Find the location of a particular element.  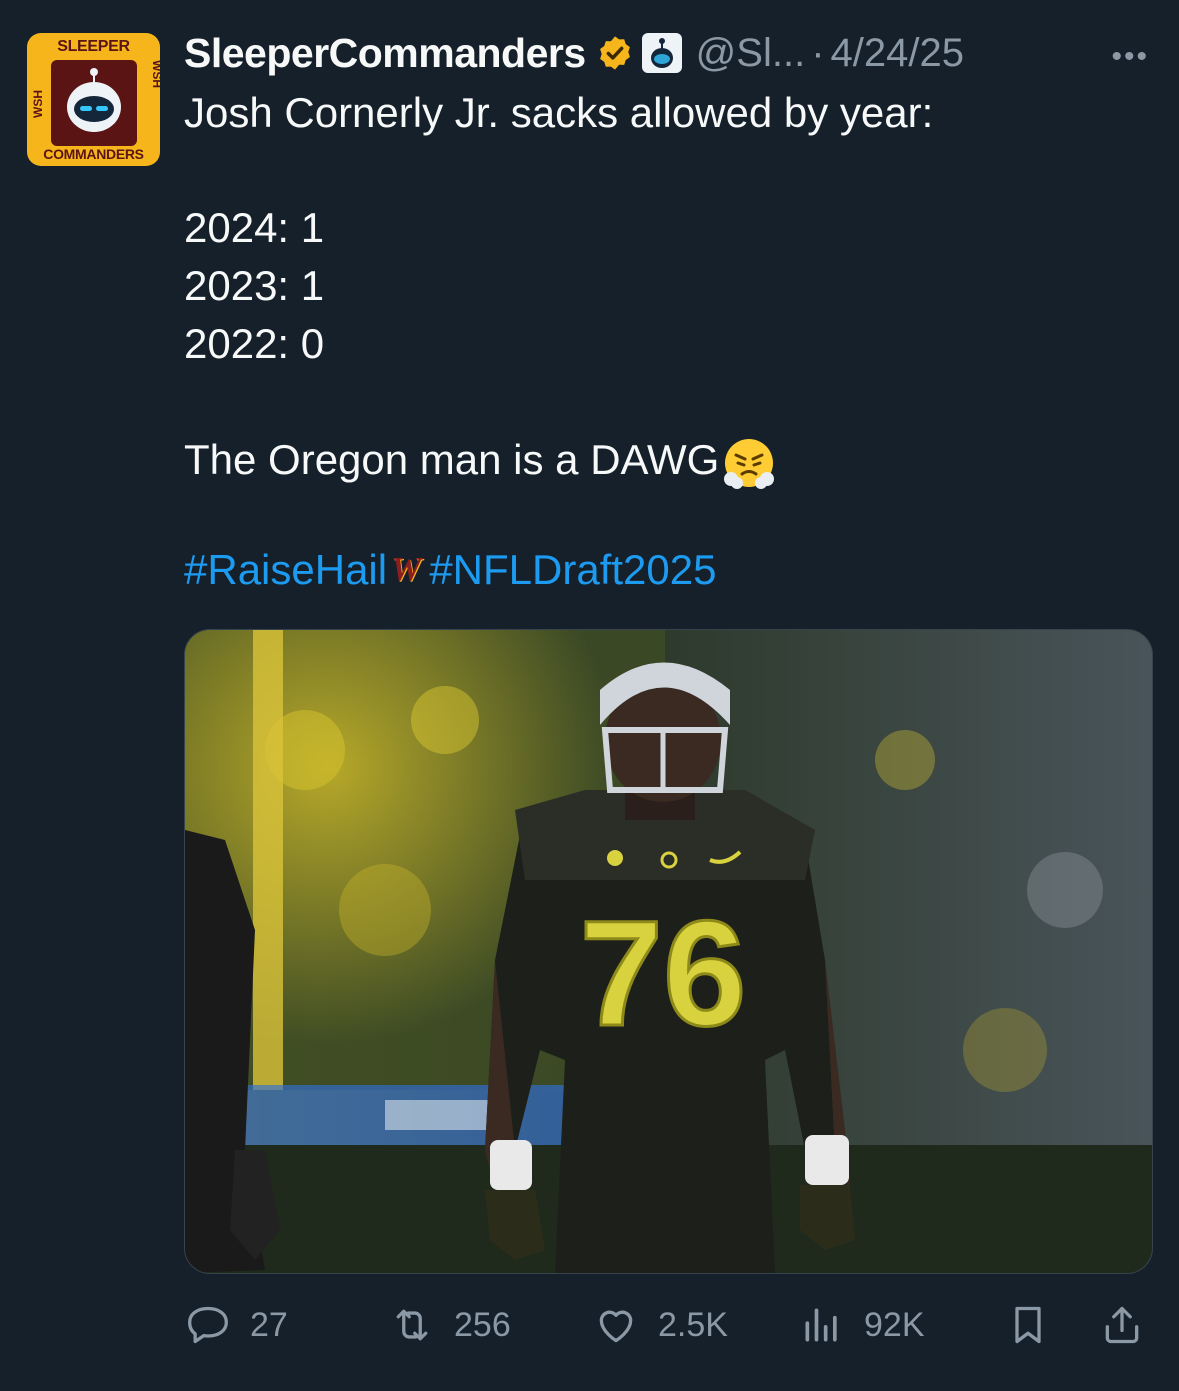

tweet-text-closing: The Oregon man is a DAWG is located at coordinates (452, 459).